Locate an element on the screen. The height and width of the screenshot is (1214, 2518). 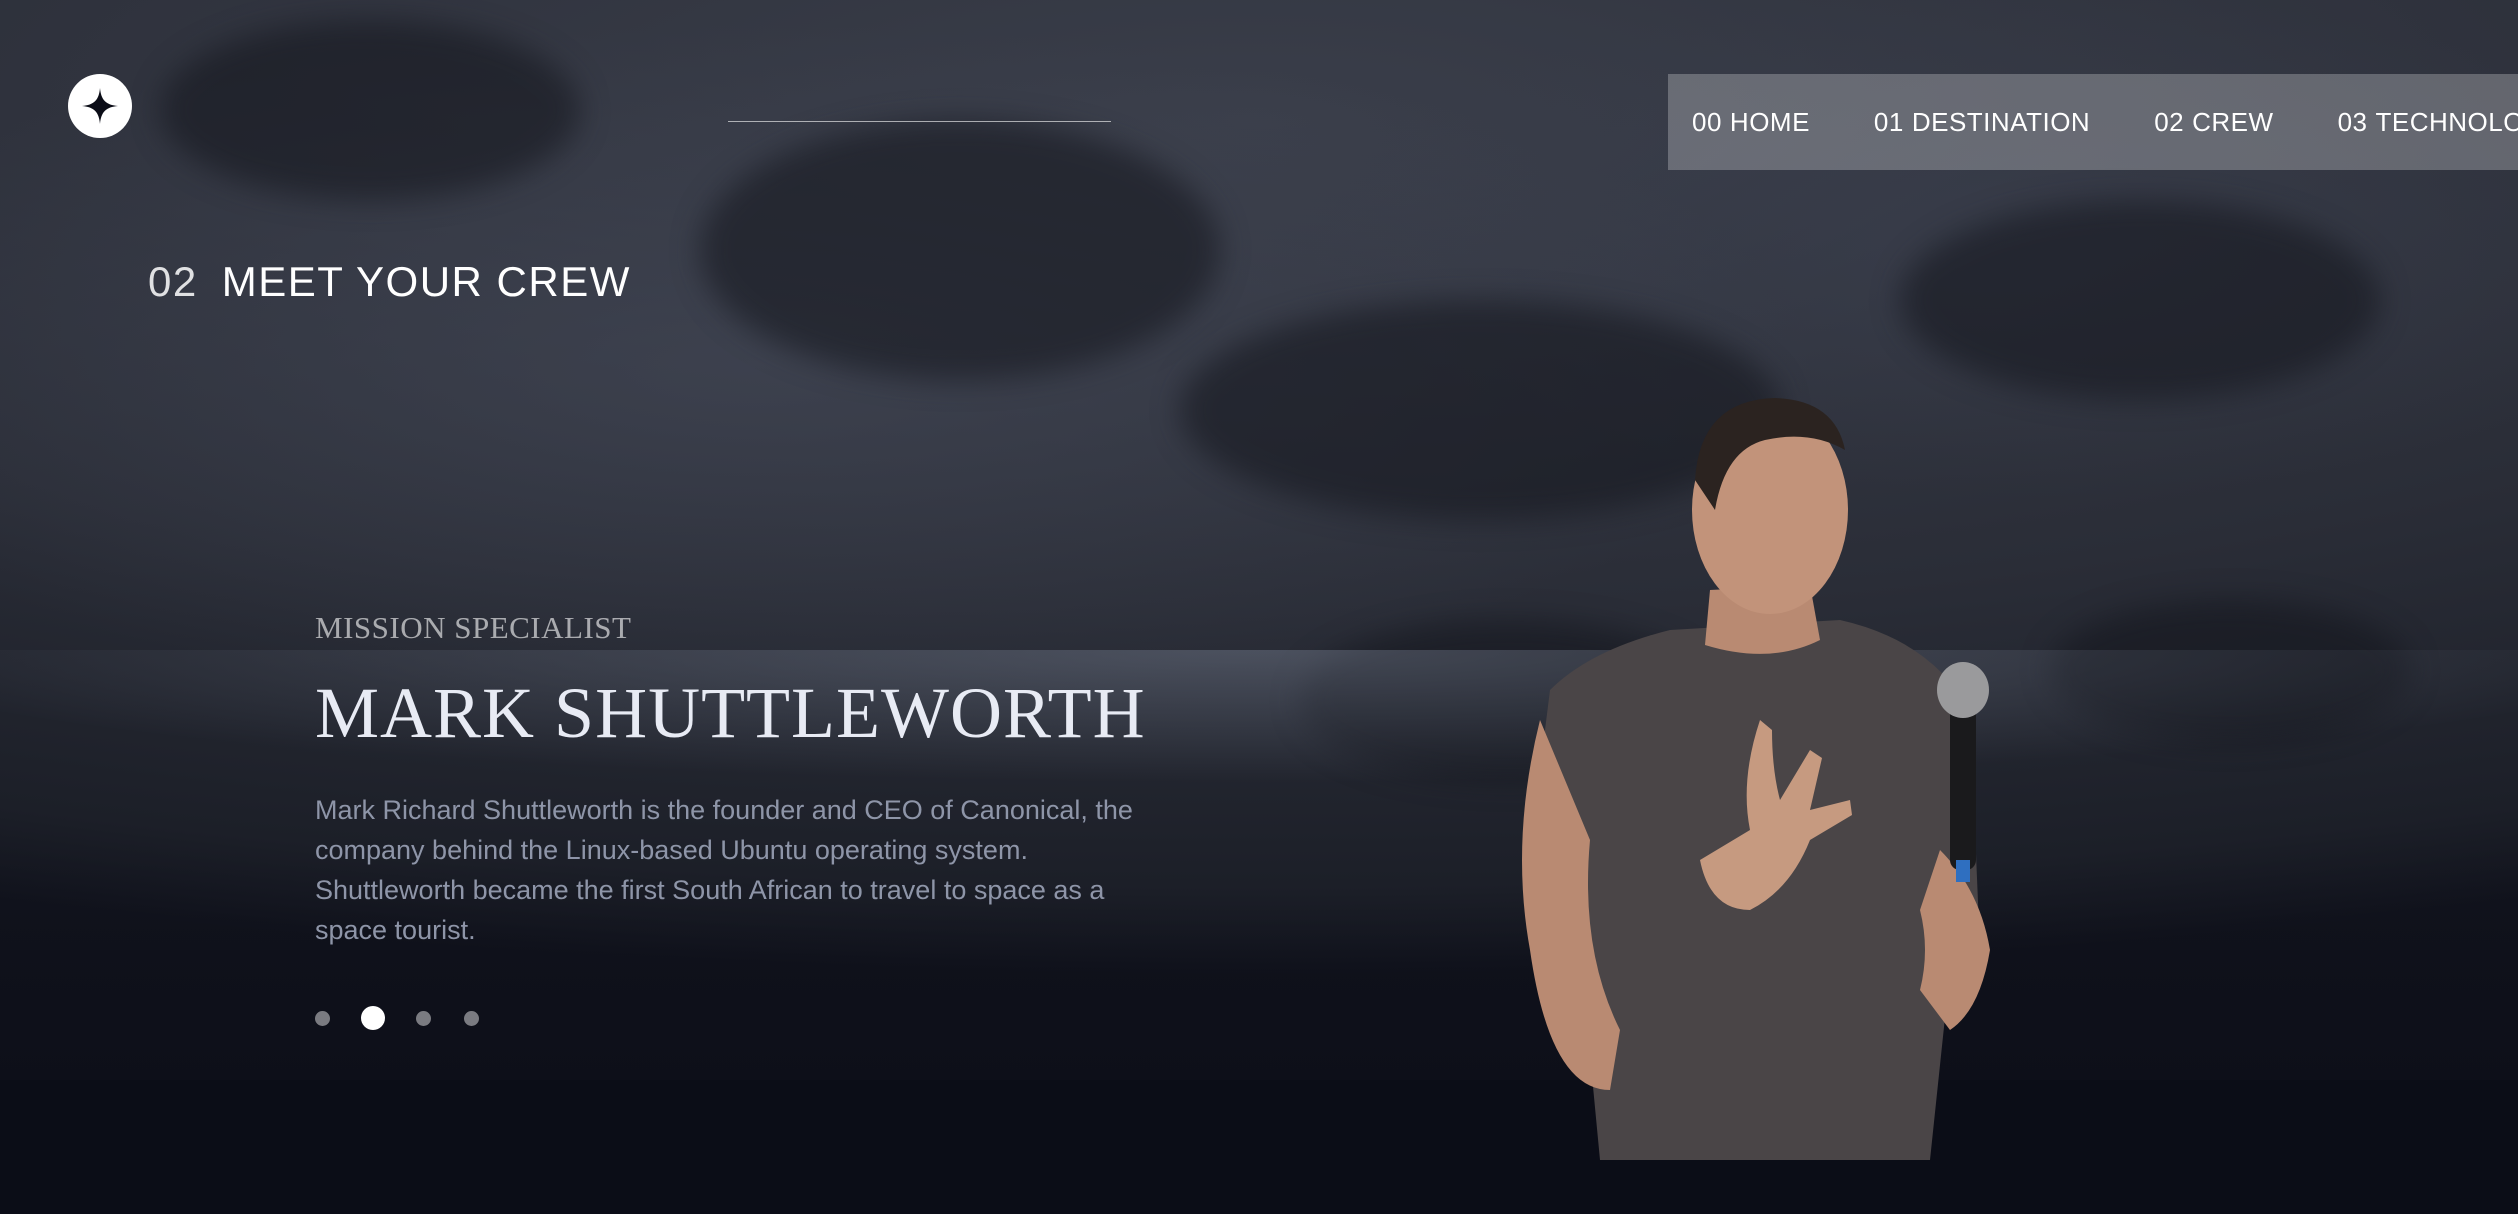
crew-name: MARK SHUTTLEWORTH is located at coordinates (730, 713).